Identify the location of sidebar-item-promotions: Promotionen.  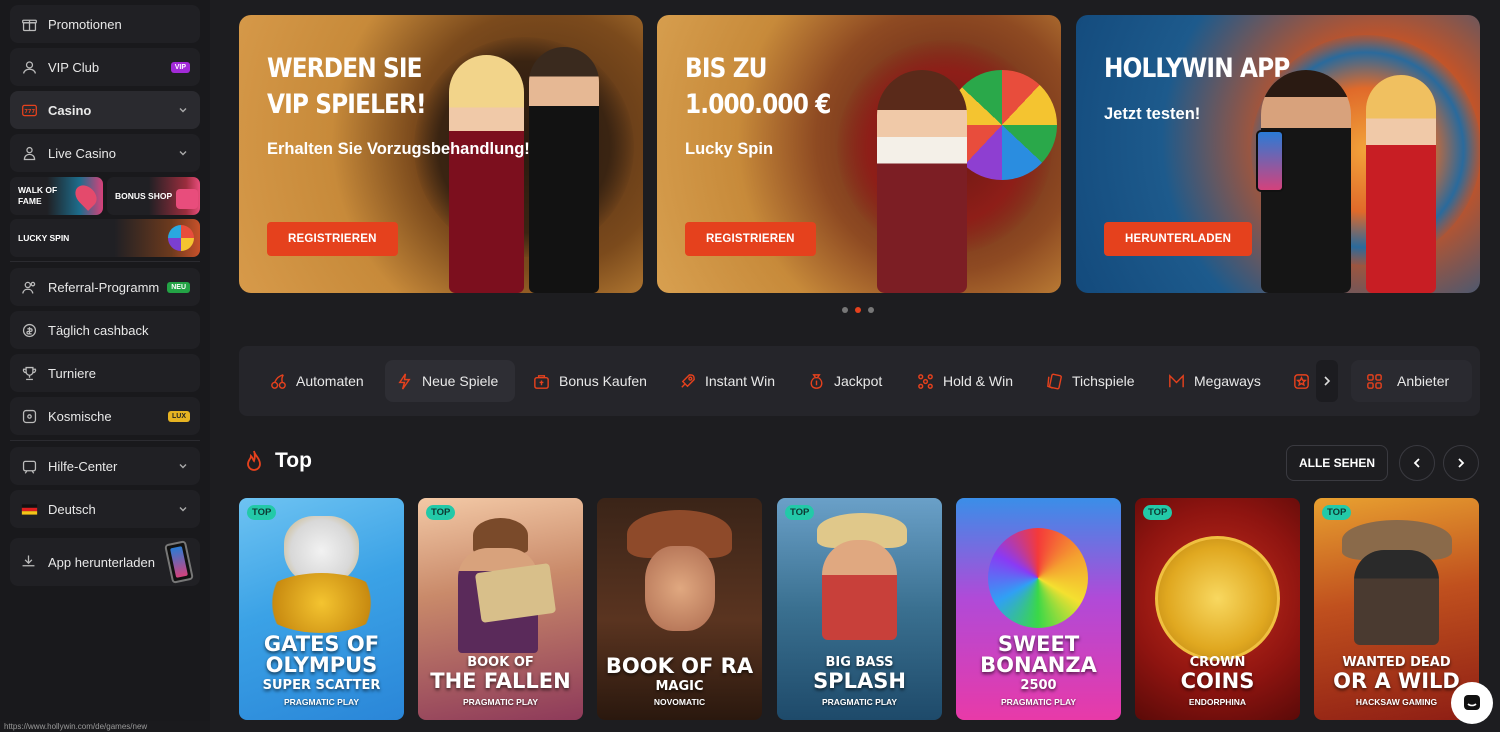
(105, 24).